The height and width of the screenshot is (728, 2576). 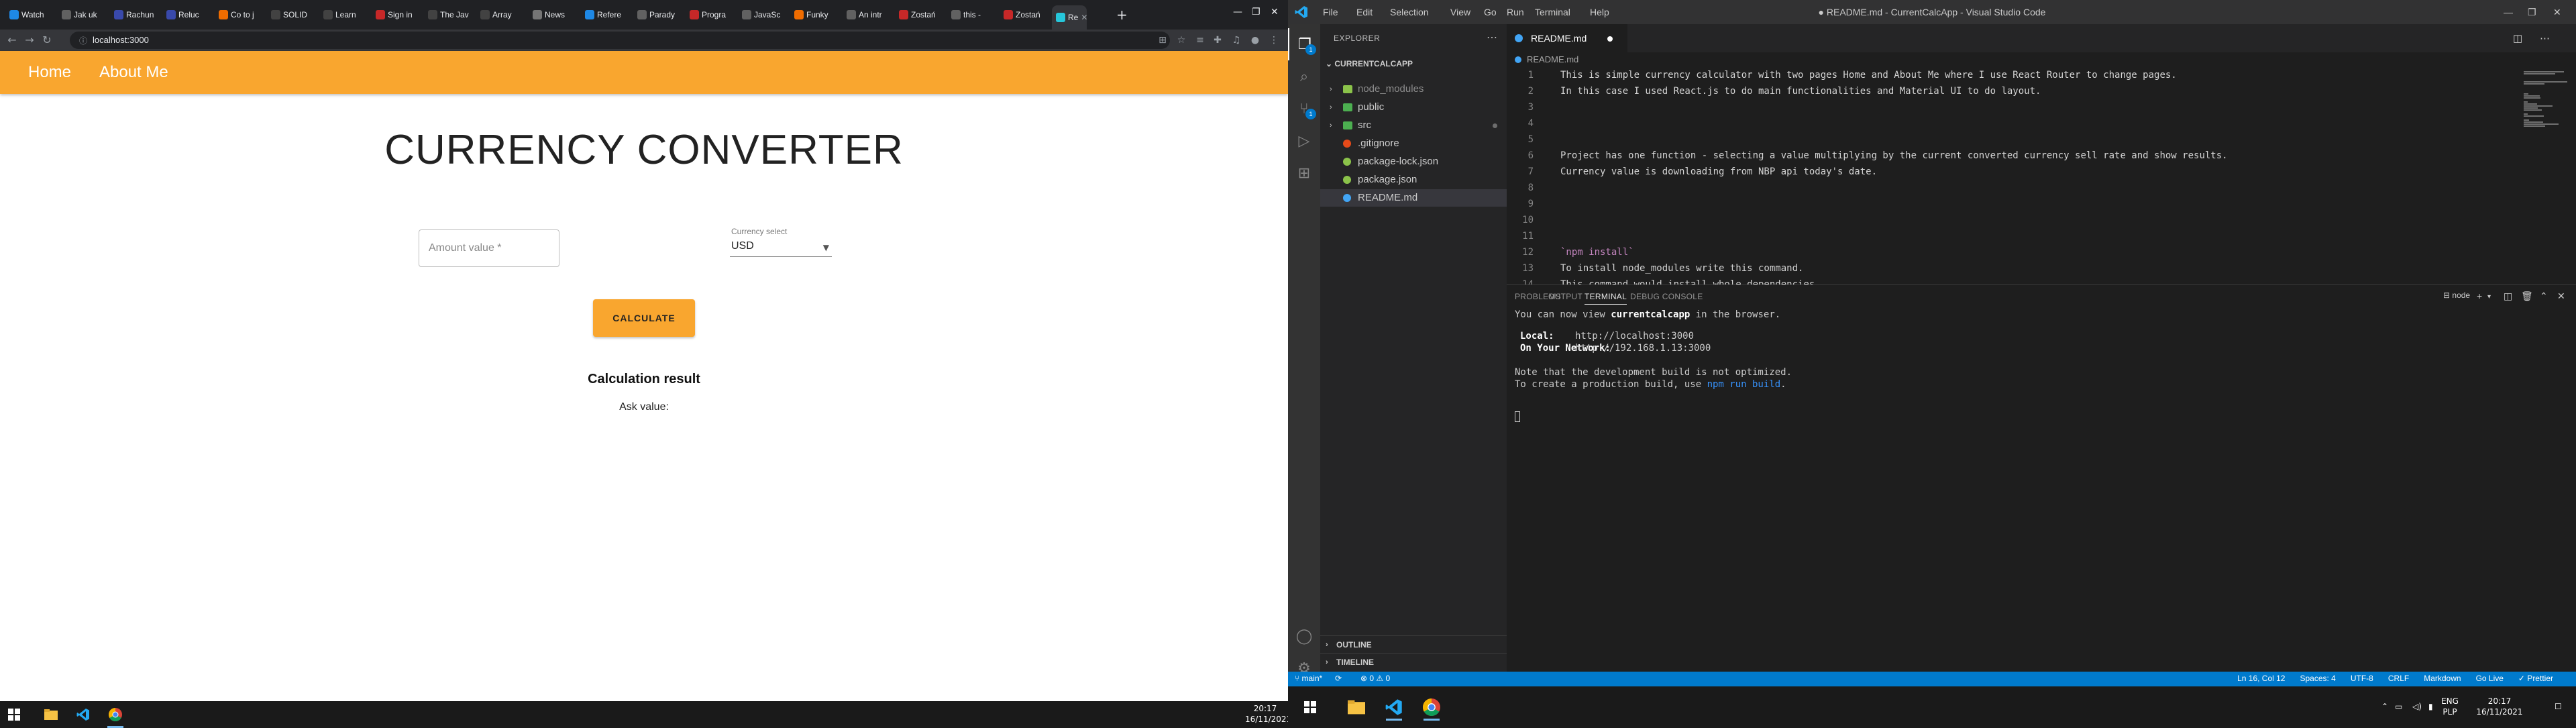 What do you see at coordinates (1236, 41) in the screenshot?
I see `media-icon: ♫` at bounding box center [1236, 41].